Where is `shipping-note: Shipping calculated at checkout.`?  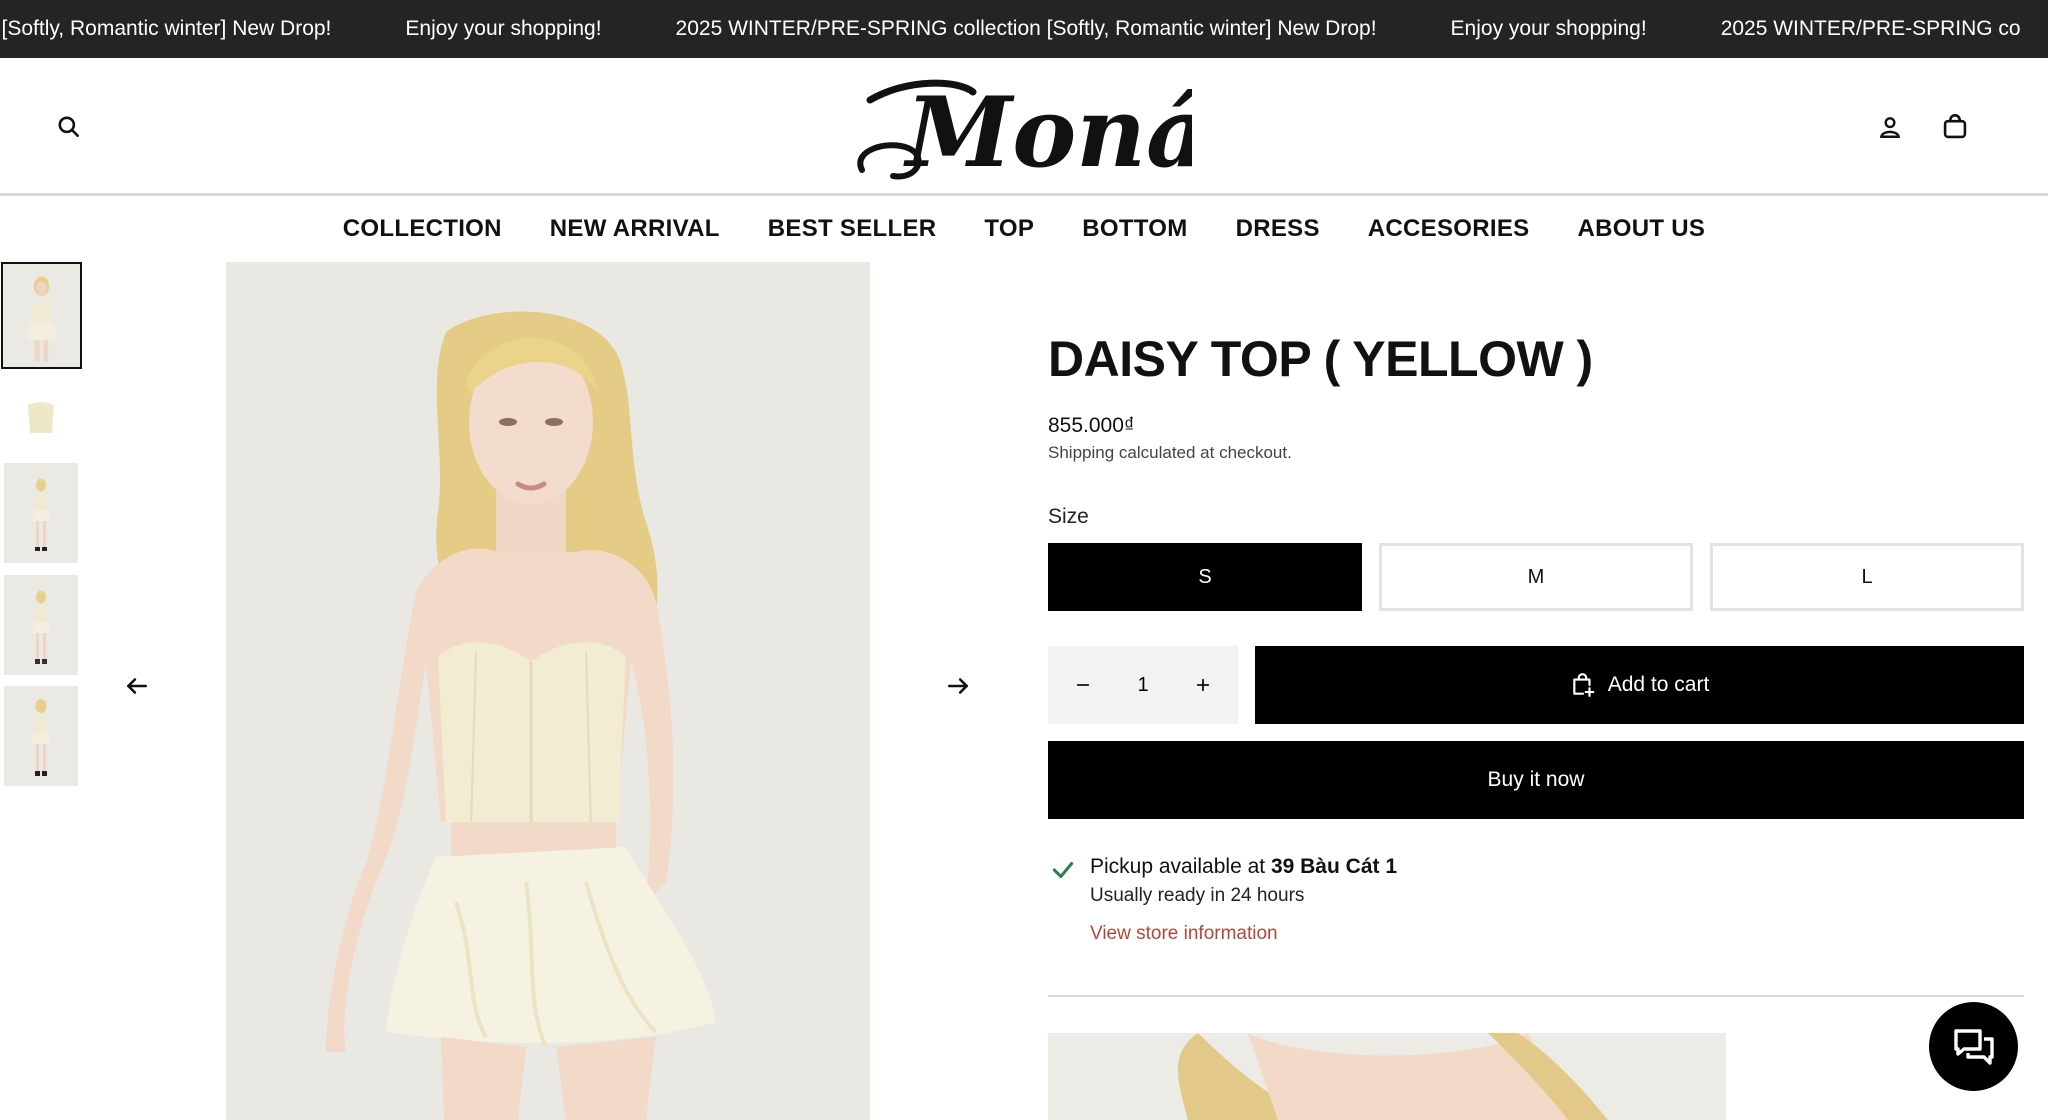 shipping-note: Shipping calculated at checkout. is located at coordinates (1170, 453).